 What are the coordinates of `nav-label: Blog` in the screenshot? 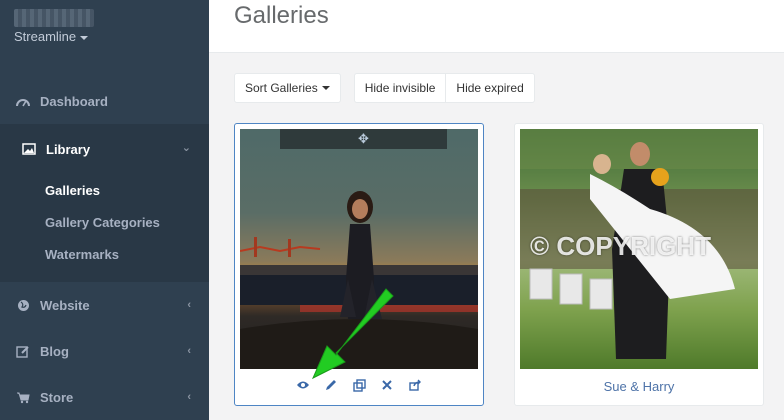 It's located at (54, 351).